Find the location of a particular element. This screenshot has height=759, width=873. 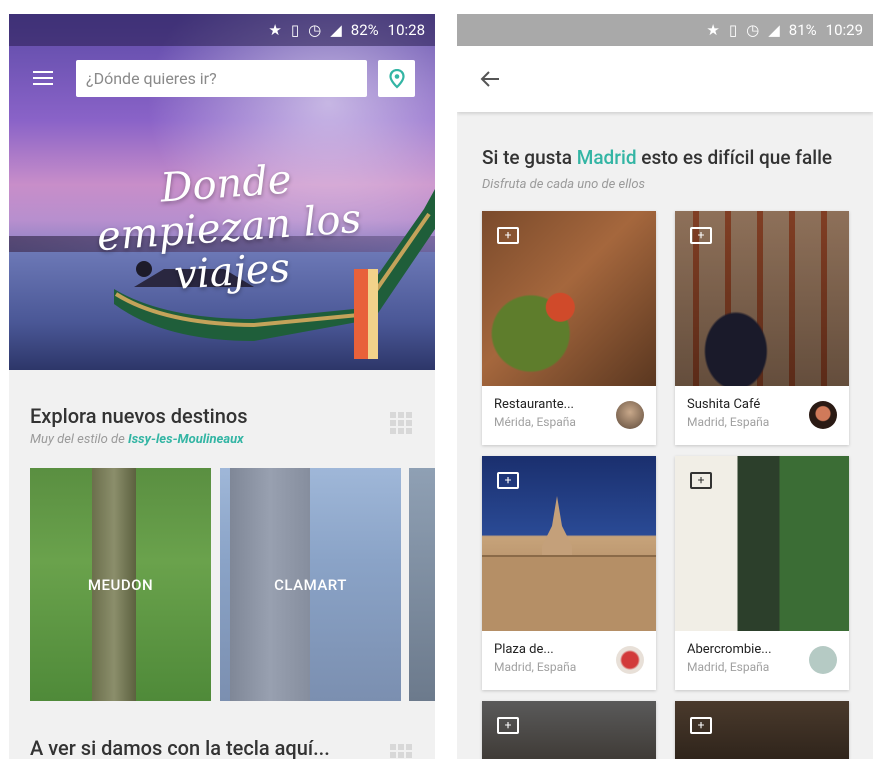

status-bar: ★ ▯ ◷ ◢ 82% 10:28 is located at coordinates (222, 30).